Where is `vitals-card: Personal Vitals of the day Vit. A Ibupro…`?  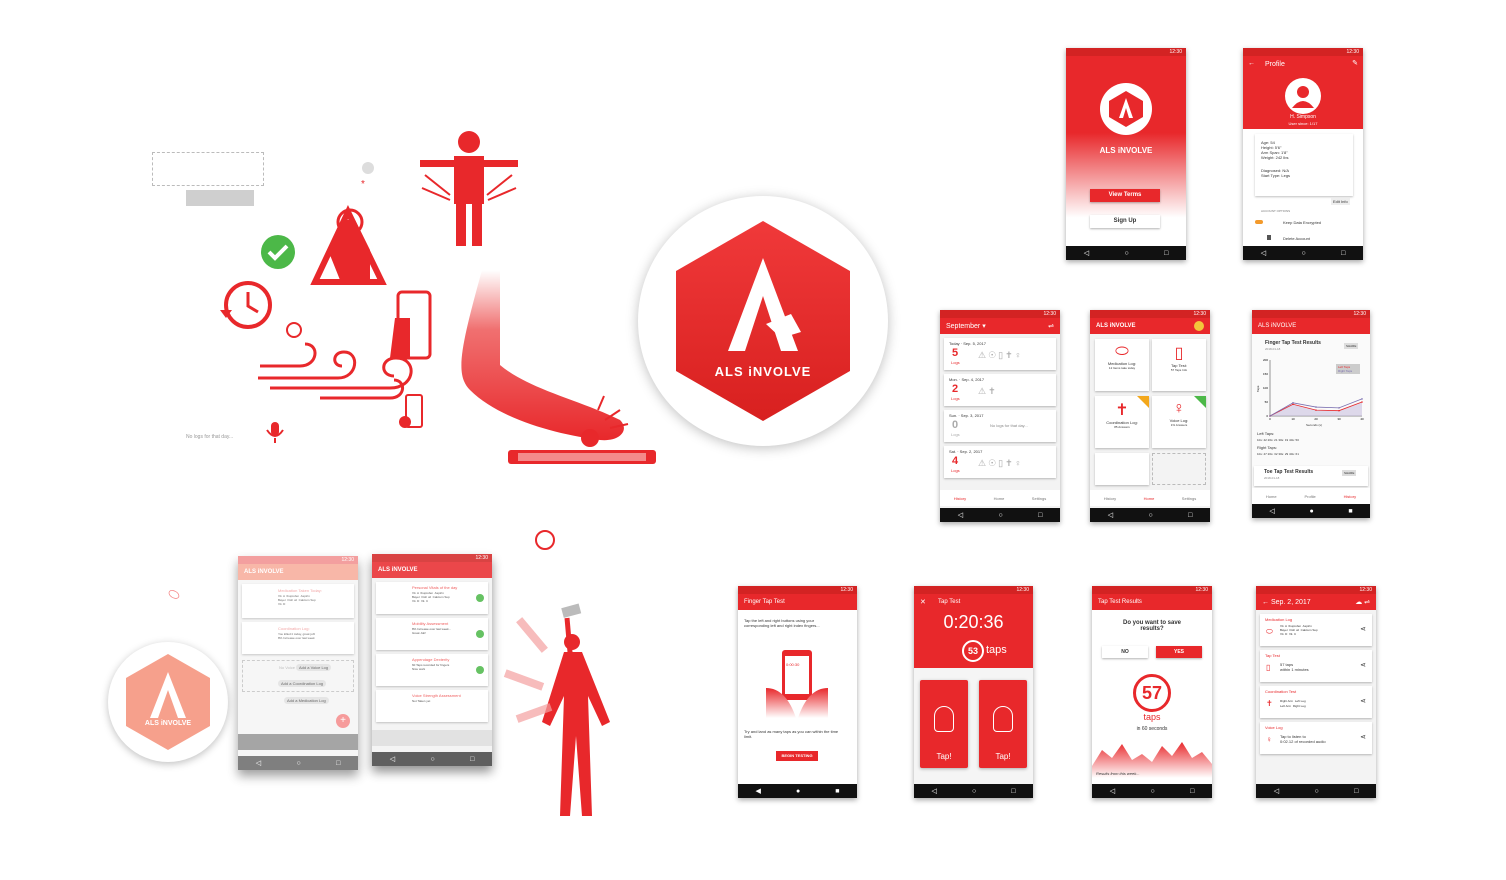 vitals-card: Personal Vitals of the day Vit. A Ibupro… is located at coordinates (432, 598).